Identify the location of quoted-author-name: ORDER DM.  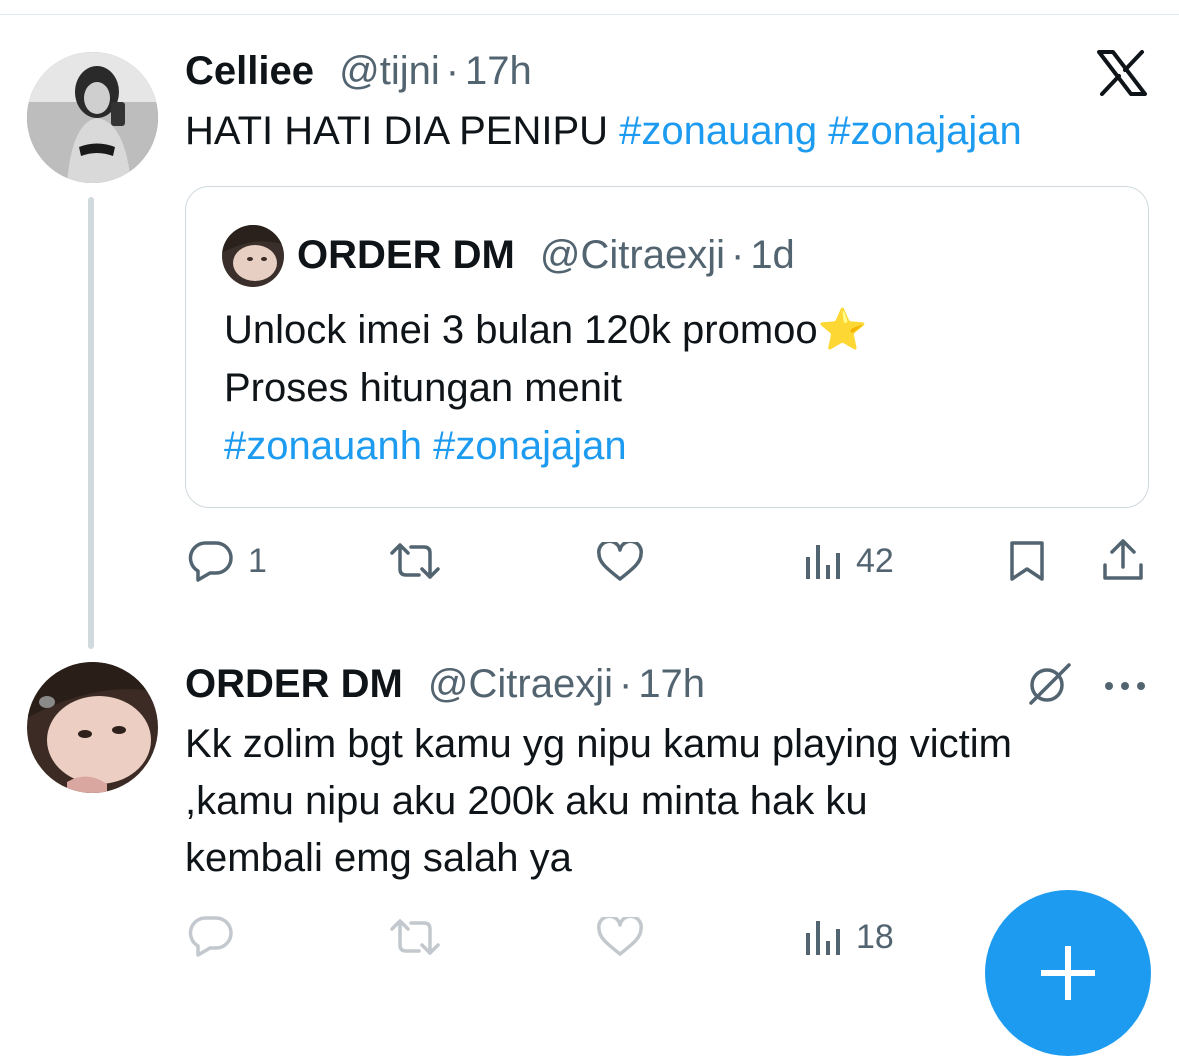
(406, 255).